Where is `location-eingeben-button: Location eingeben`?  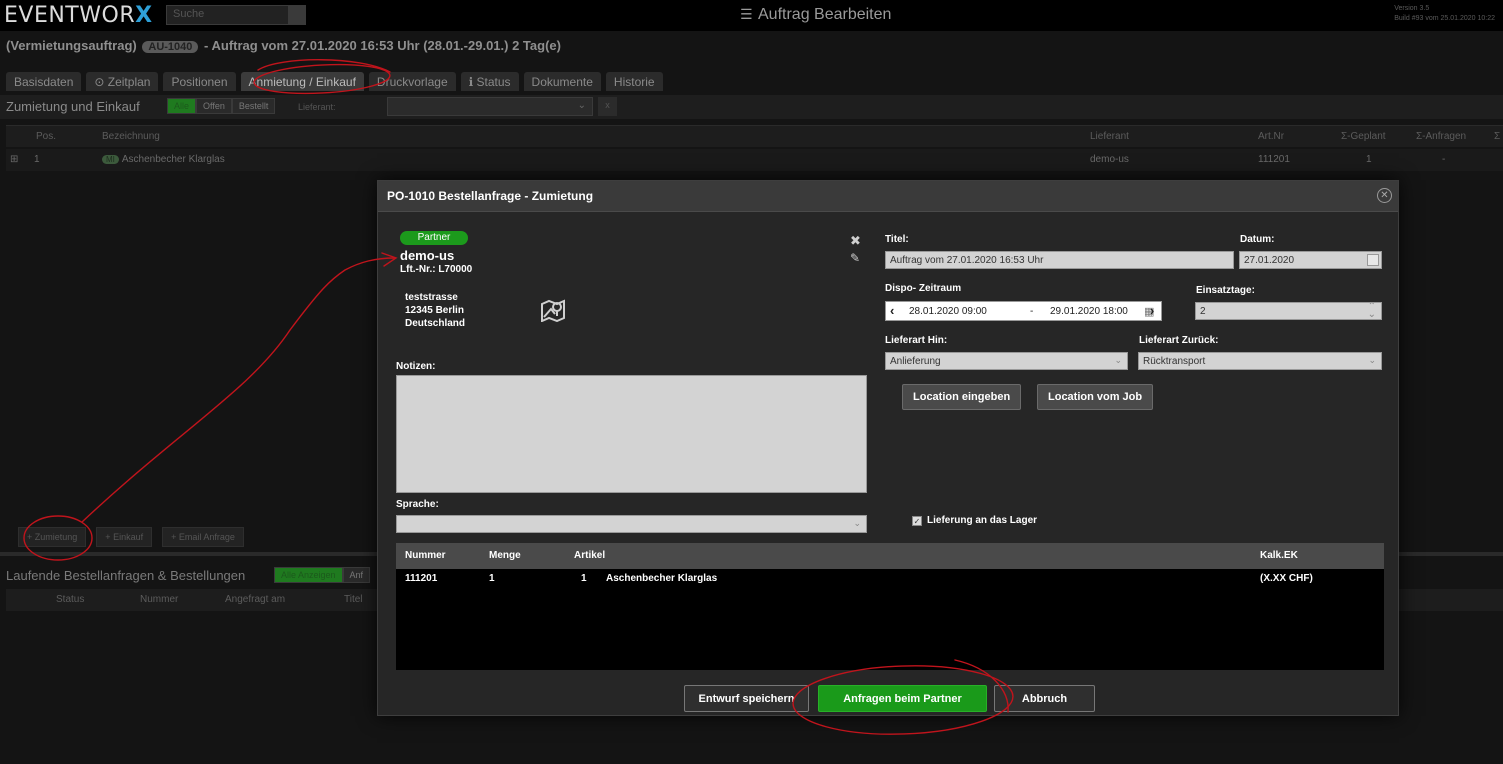
location-eingeben-button: Location eingeben is located at coordinates (962, 397).